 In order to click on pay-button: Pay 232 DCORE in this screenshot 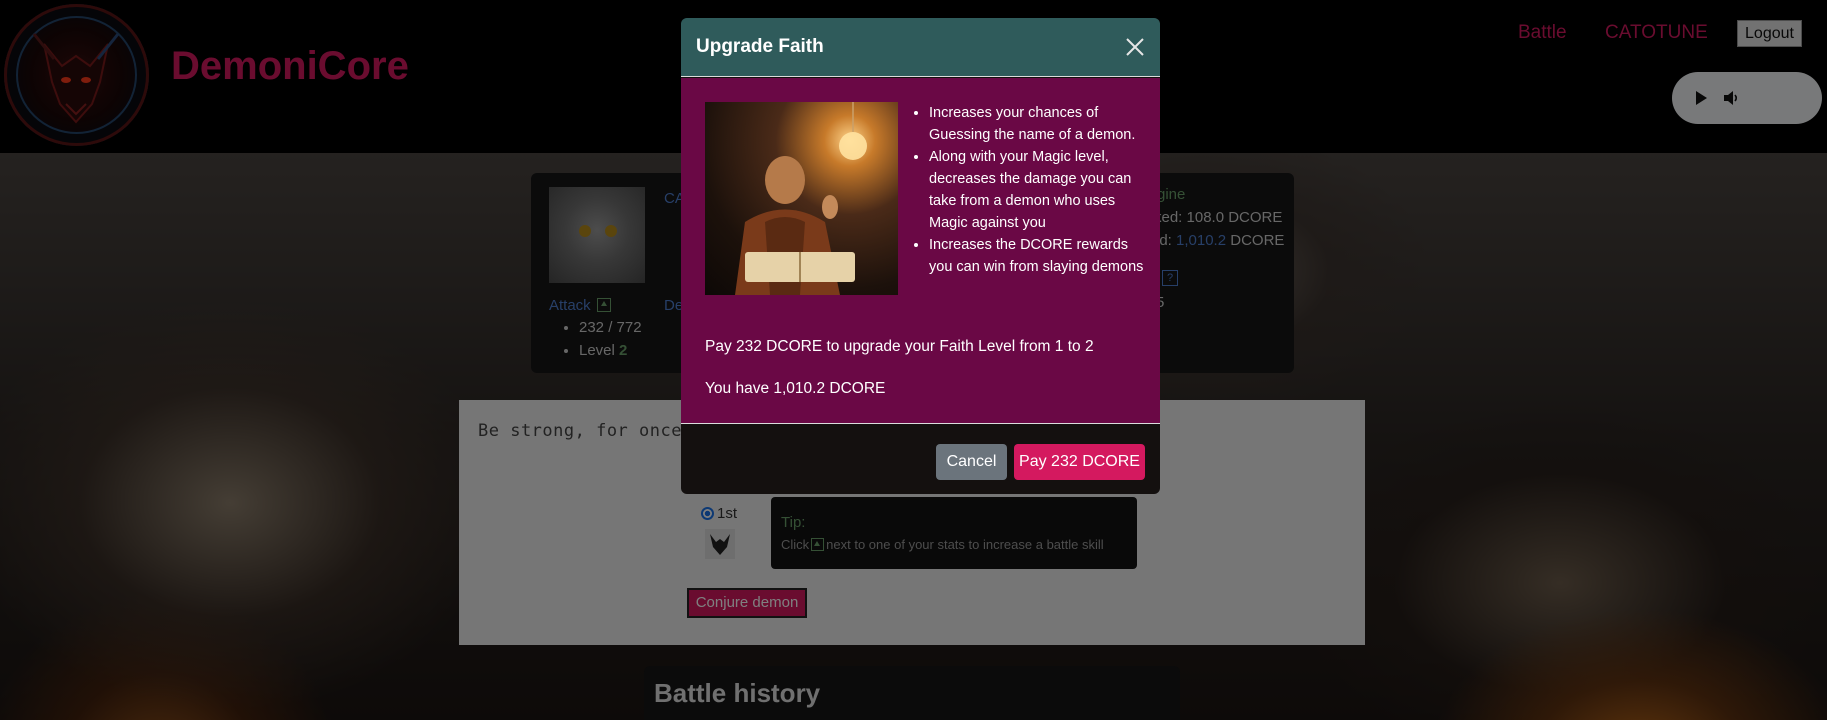, I will do `click(1079, 462)`.